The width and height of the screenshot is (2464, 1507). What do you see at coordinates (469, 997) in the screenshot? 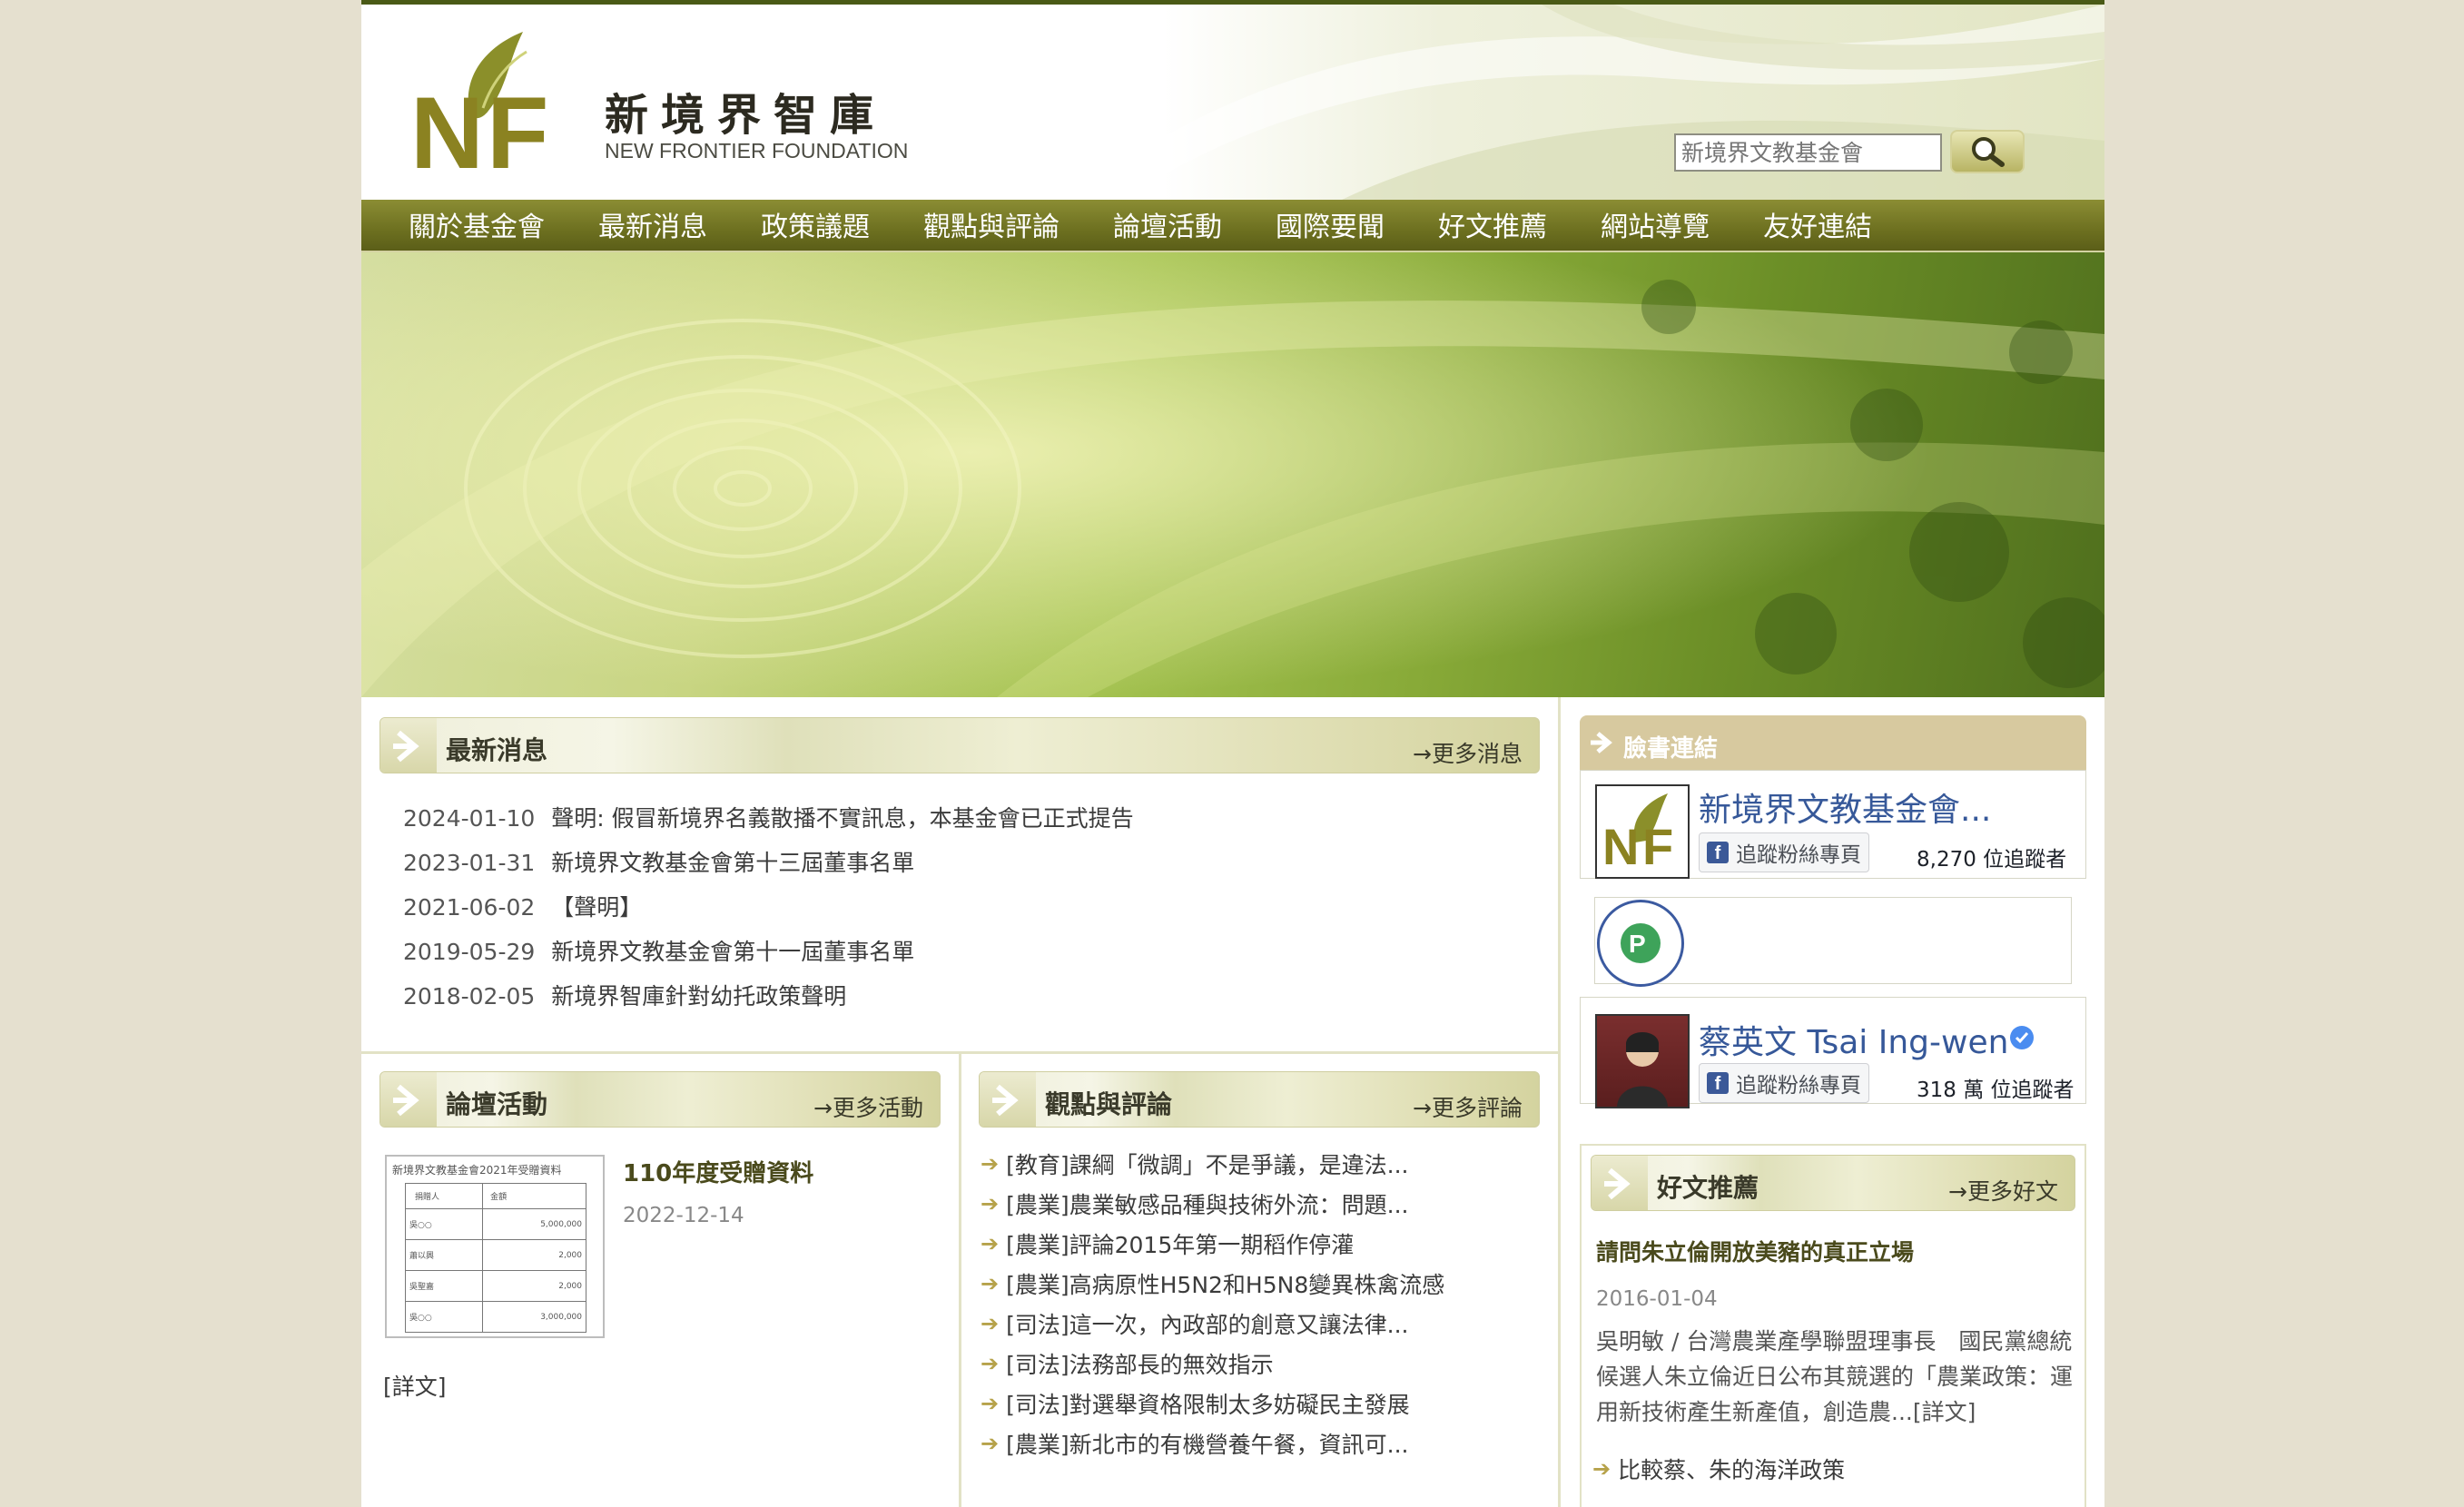
I see `news-date: 2018-02-05` at bounding box center [469, 997].